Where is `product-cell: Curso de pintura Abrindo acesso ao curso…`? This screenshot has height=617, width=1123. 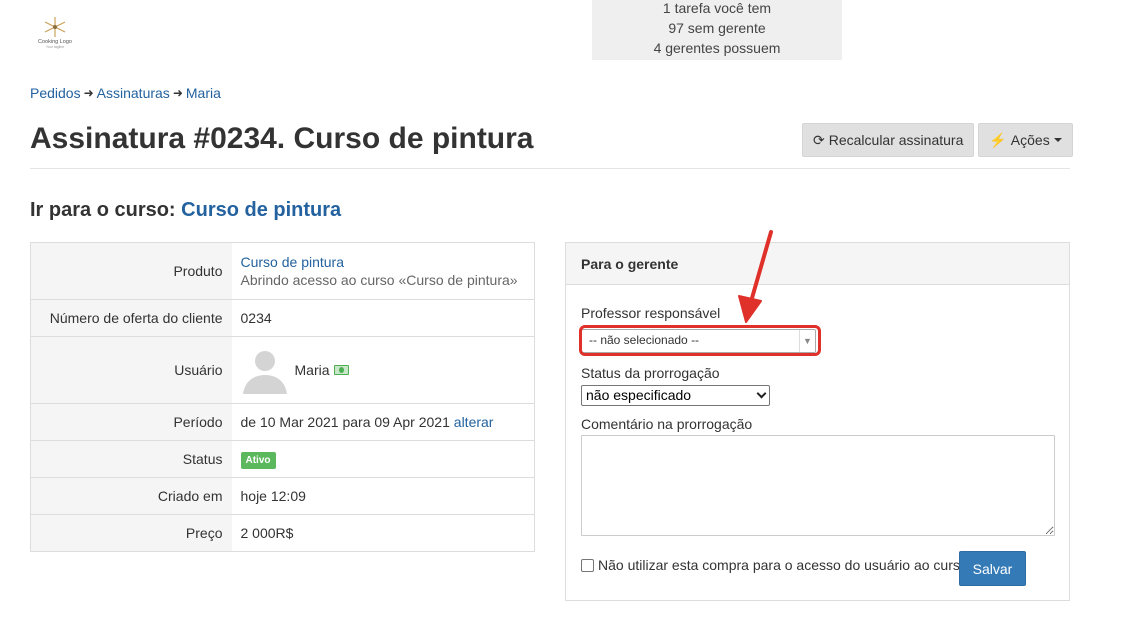 product-cell: Curso de pintura Abrindo acesso ao curso… is located at coordinates (383, 271).